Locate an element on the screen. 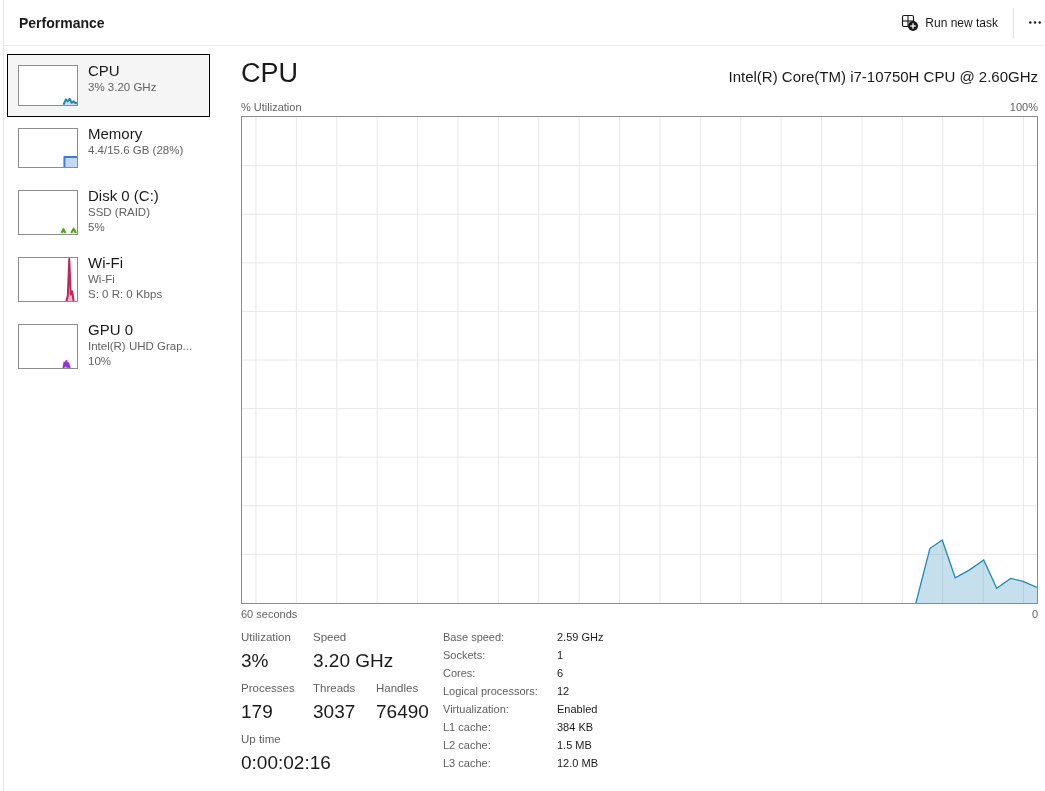 The image size is (1045, 791). detail-label: Cores: is located at coordinates (460, 673).